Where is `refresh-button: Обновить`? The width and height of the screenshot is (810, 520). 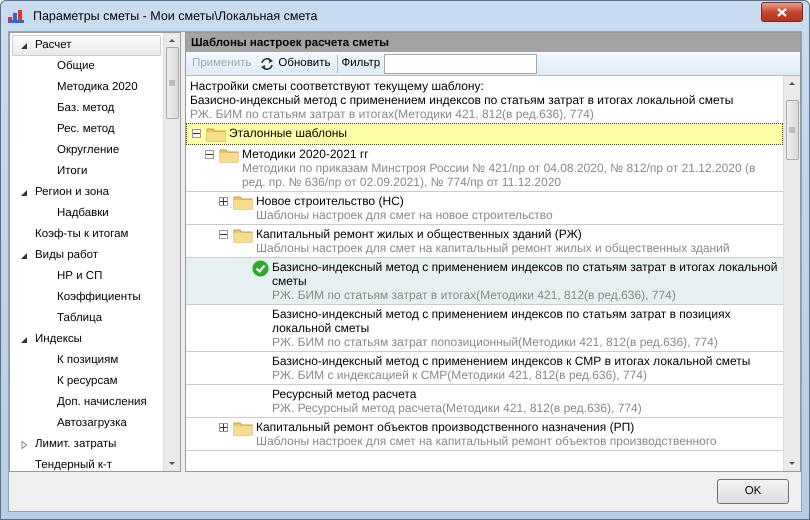
refresh-button: Обновить is located at coordinates (294, 63).